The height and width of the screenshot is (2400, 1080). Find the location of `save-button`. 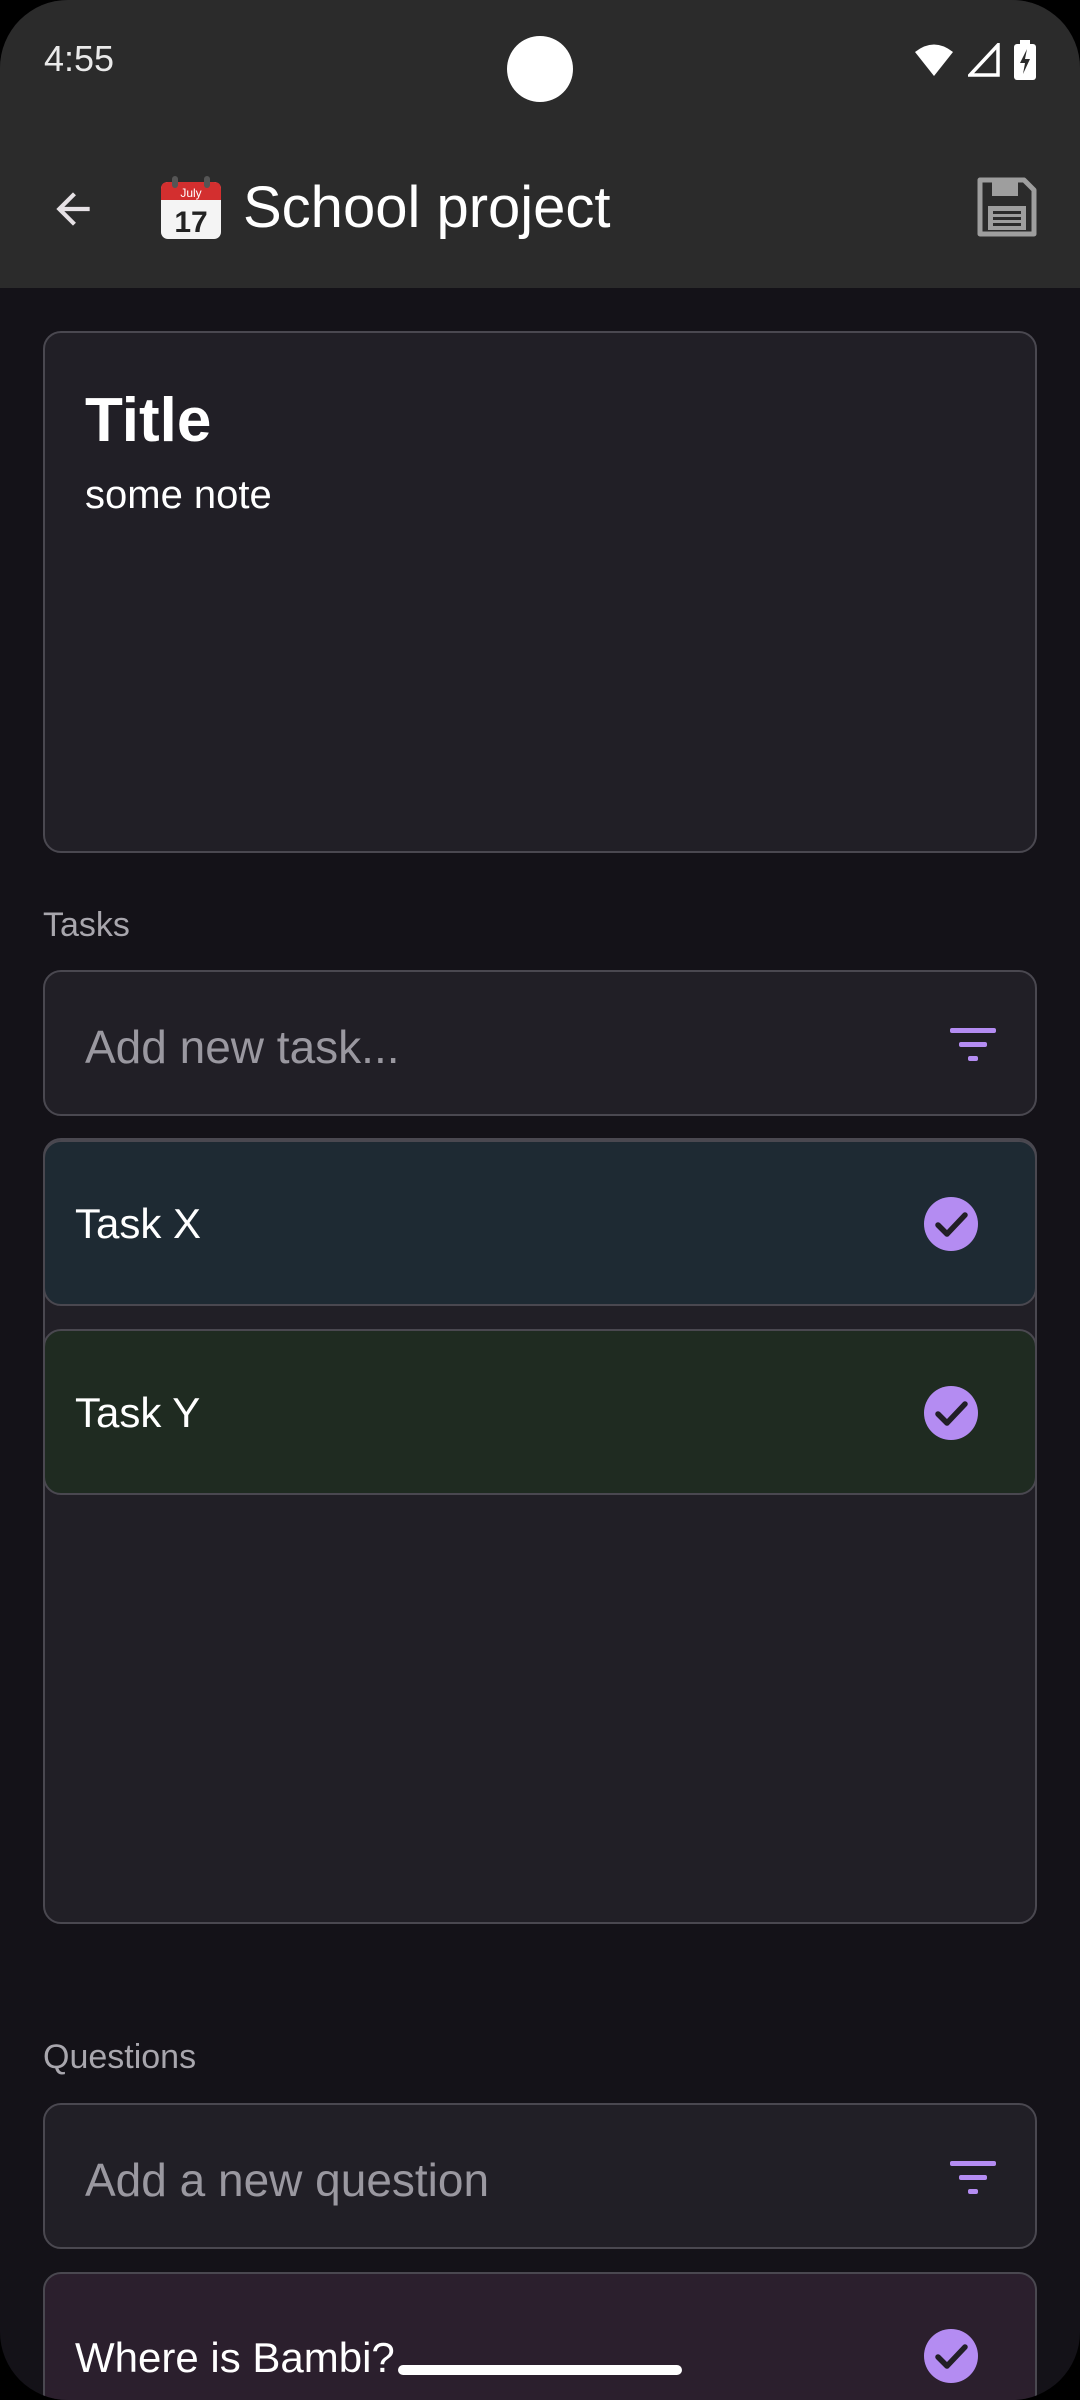

save-button is located at coordinates (1007, 207).